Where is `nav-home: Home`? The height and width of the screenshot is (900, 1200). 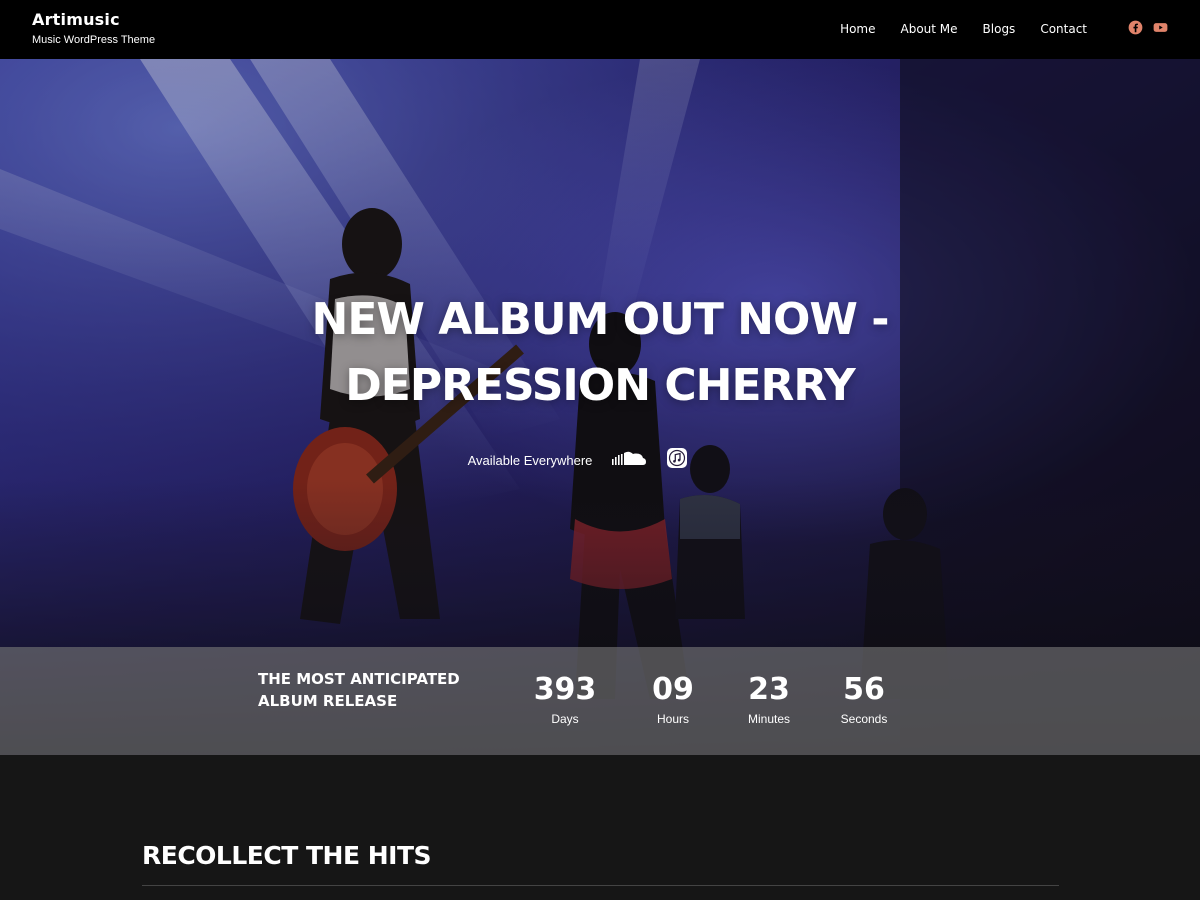 nav-home: Home is located at coordinates (857, 29).